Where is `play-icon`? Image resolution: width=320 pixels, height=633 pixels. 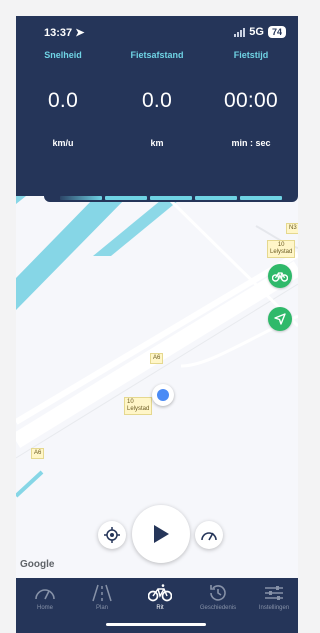
play-icon is located at coordinates (161, 534).